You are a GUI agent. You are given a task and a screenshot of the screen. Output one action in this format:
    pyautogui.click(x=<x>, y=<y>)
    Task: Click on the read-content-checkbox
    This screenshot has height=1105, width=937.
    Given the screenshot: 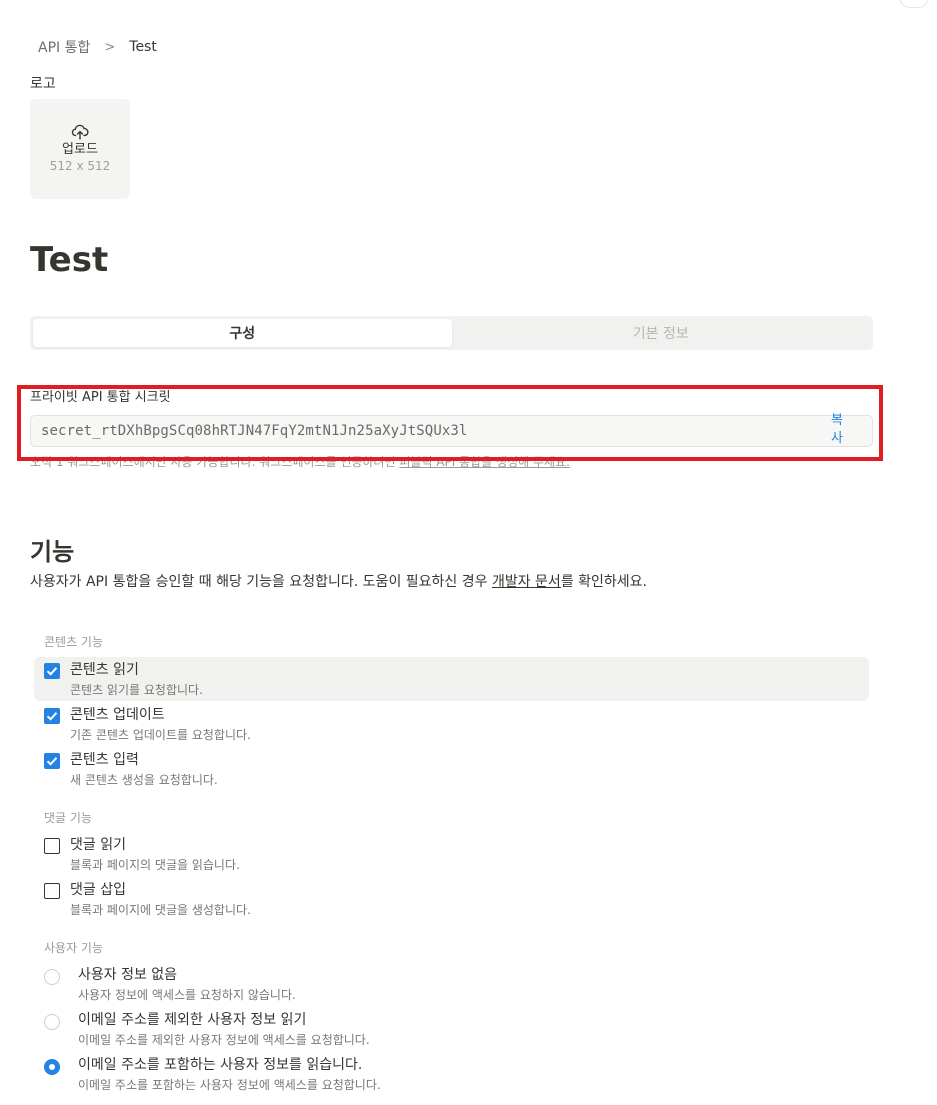 What is the action you would take?
    pyautogui.click(x=52, y=671)
    